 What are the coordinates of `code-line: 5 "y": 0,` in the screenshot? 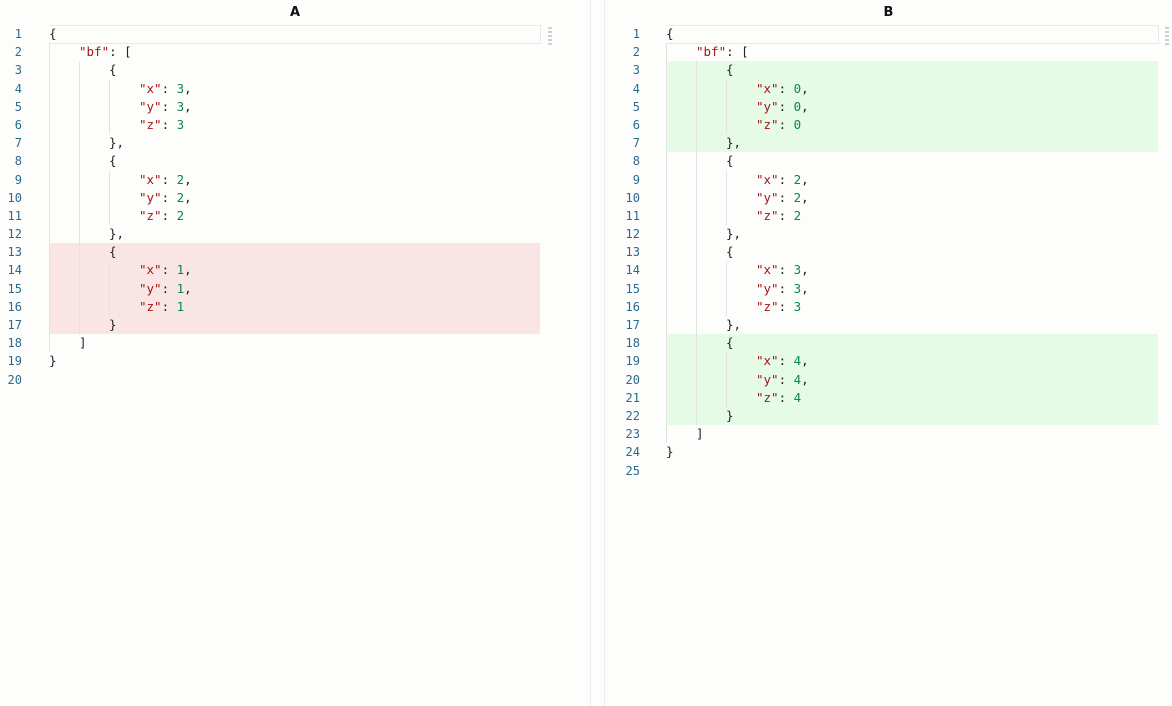 It's located at (888, 106).